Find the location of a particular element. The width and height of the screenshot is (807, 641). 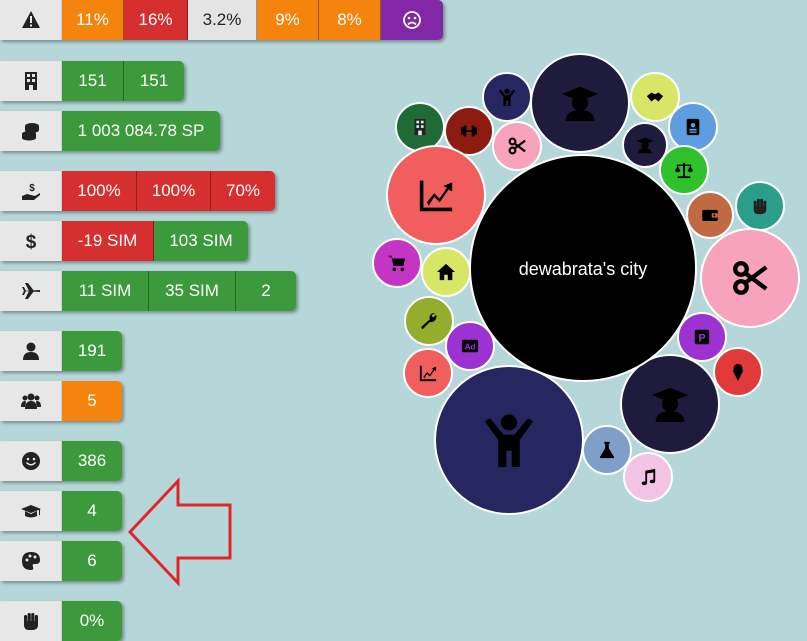

bubble-building is located at coordinates (420, 127).